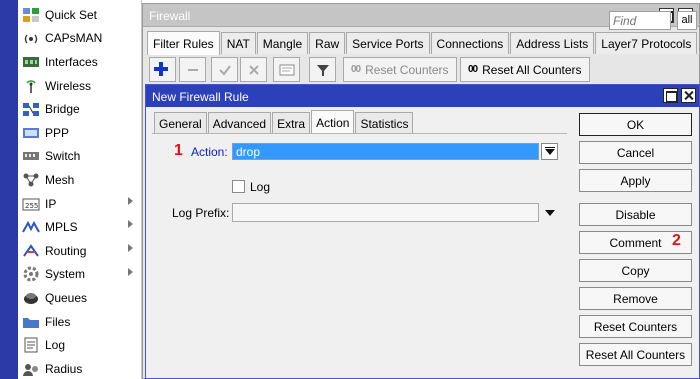  Describe the element at coordinates (31, 227) in the screenshot. I see `mpls-icon` at that location.